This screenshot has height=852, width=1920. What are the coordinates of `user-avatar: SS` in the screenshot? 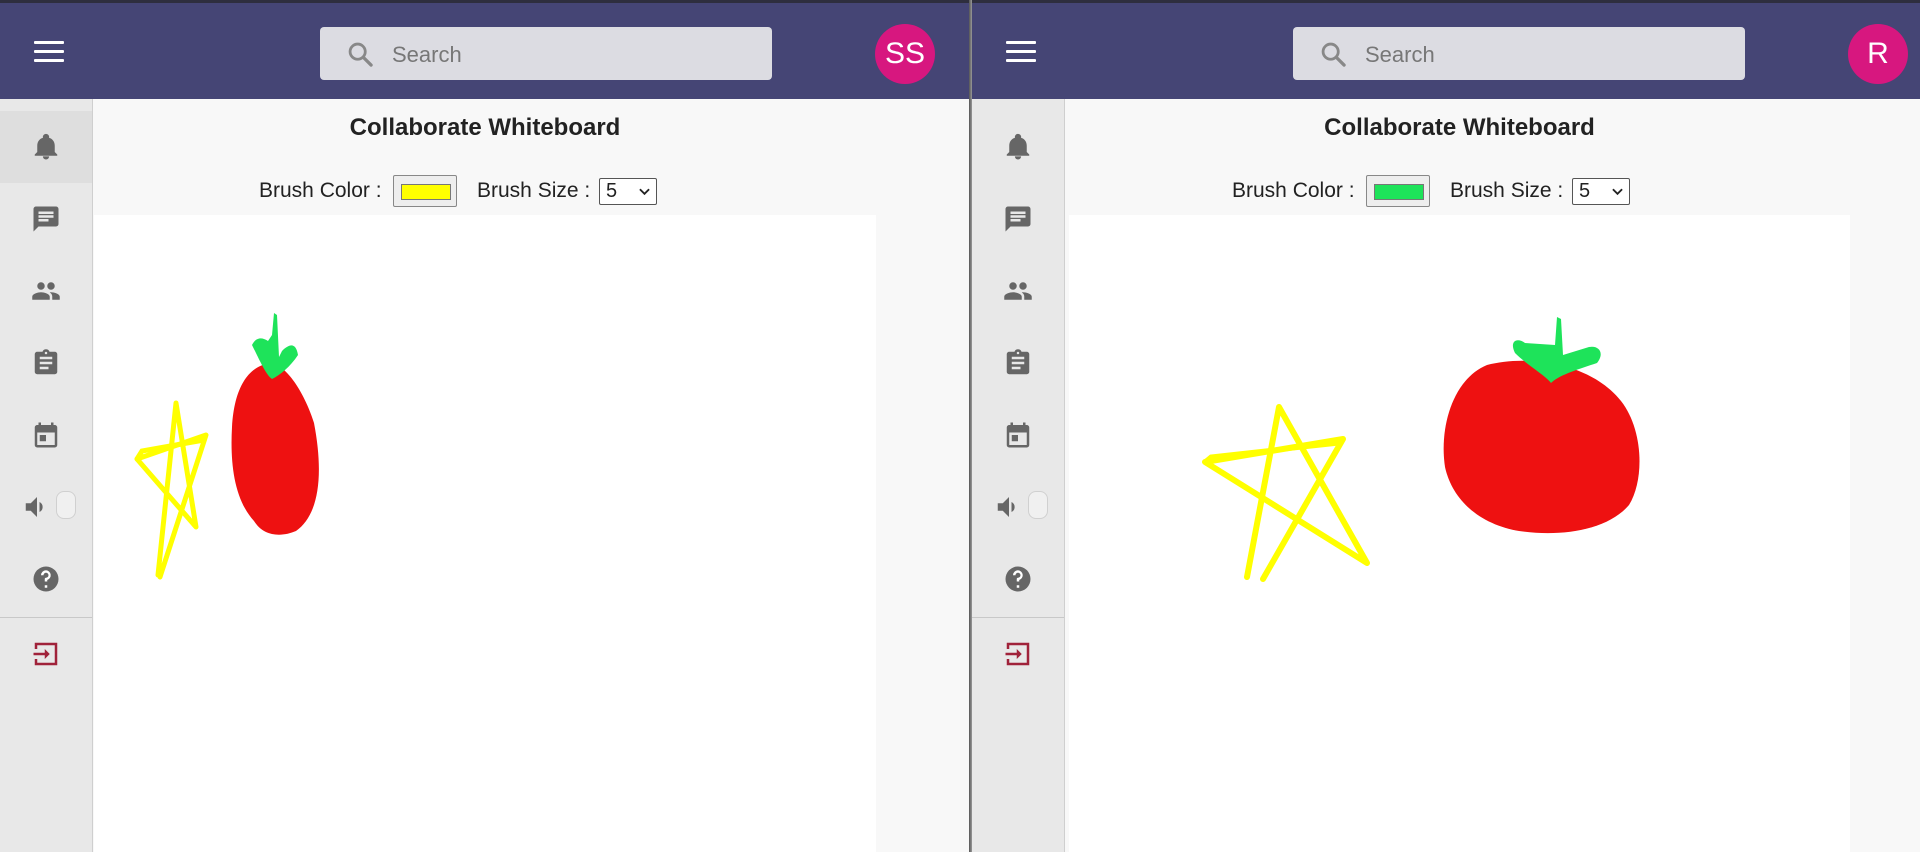 It's located at (905, 54).